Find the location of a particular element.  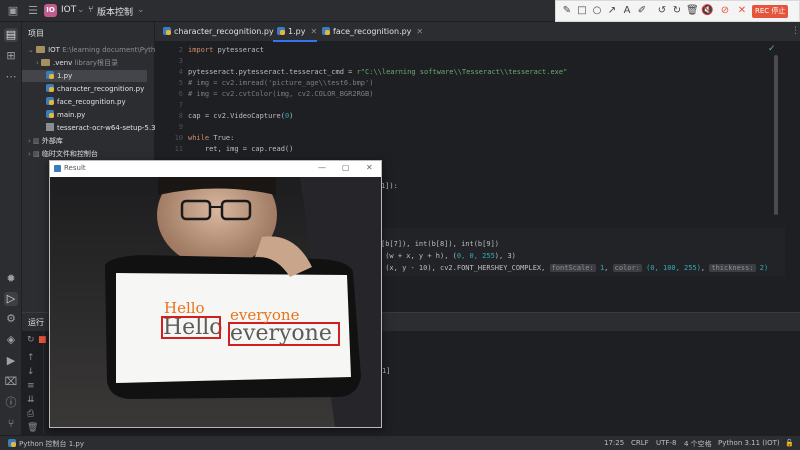

wrap-icon: ≡ is located at coordinates (31, 386).